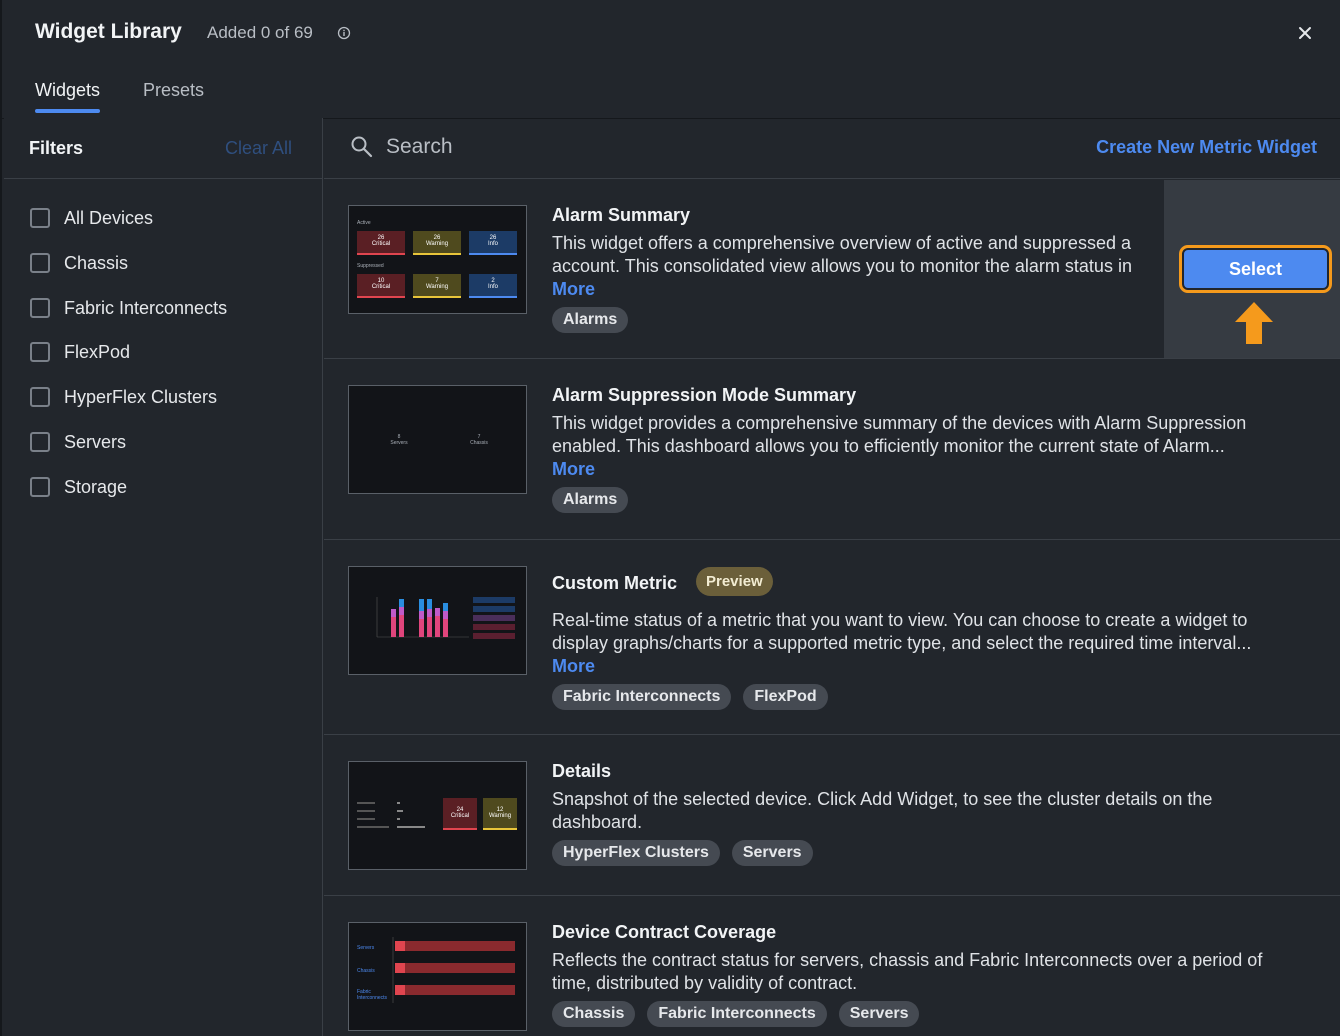 Image resolution: width=1340 pixels, height=1036 pixels. I want to click on widget-title: Custom Metric, so click(615, 583).